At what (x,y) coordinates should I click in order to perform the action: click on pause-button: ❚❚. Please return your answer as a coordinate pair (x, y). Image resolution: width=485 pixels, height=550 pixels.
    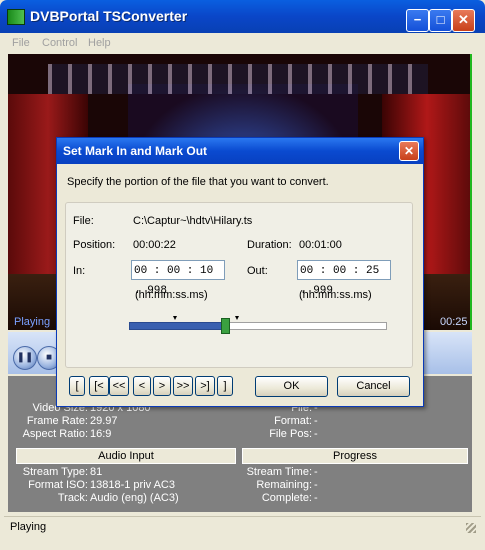
    Looking at the image, I should click on (25, 358).